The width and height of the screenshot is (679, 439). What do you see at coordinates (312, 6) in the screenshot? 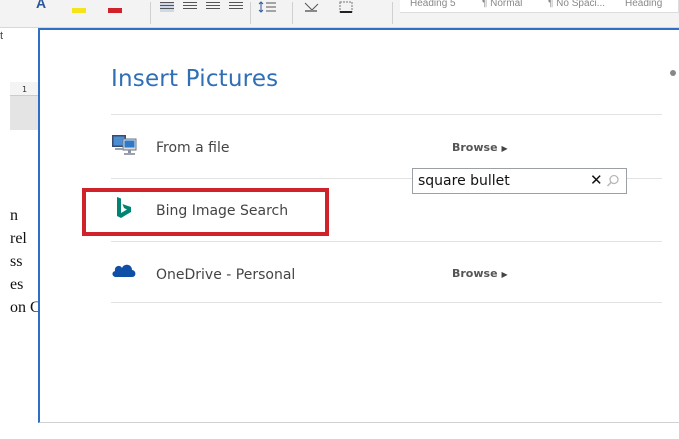
I see `shading-icon` at bounding box center [312, 6].